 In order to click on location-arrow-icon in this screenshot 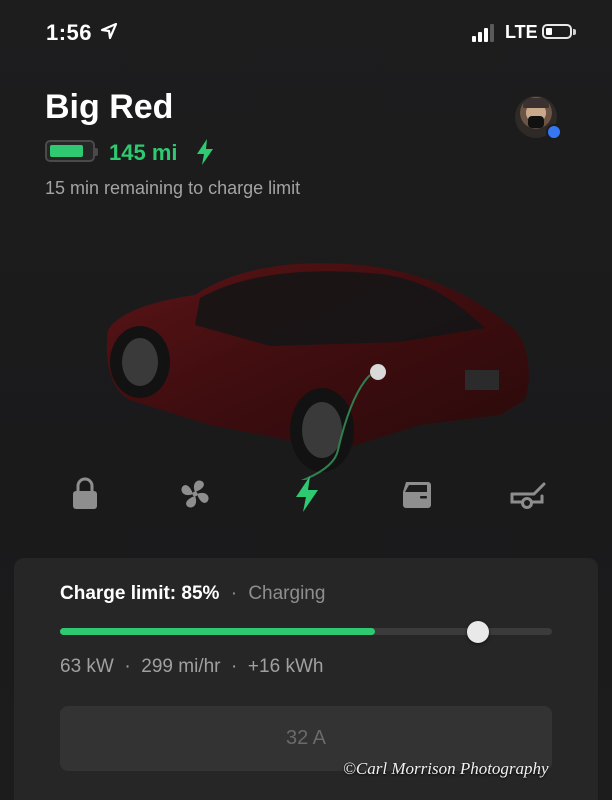, I will do `click(109, 33)`.